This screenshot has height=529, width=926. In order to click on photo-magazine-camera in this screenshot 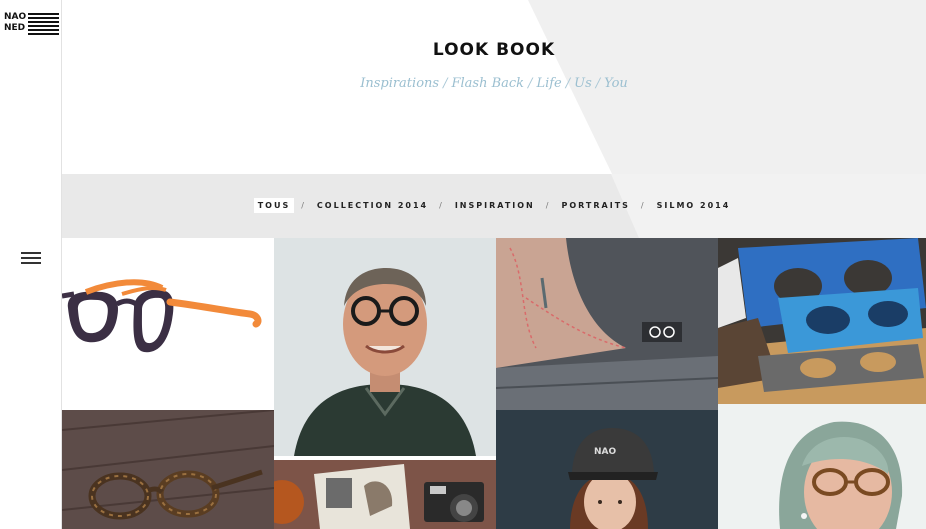, I will do `click(385, 492)`.